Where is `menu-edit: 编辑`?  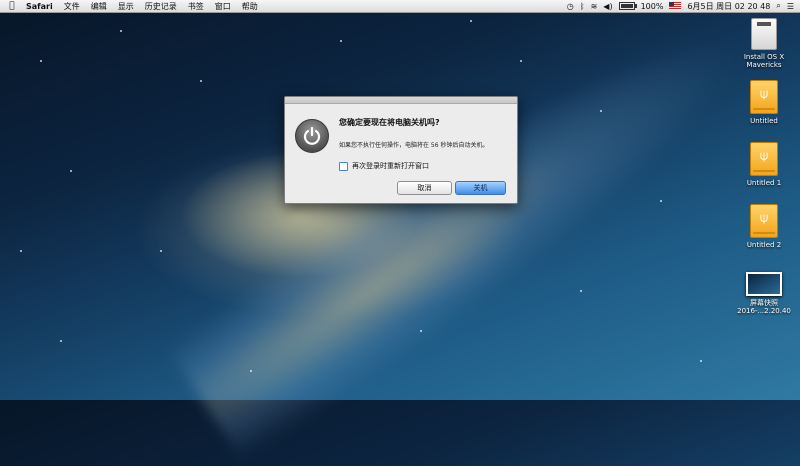 menu-edit: 编辑 is located at coordinates (99, 6).